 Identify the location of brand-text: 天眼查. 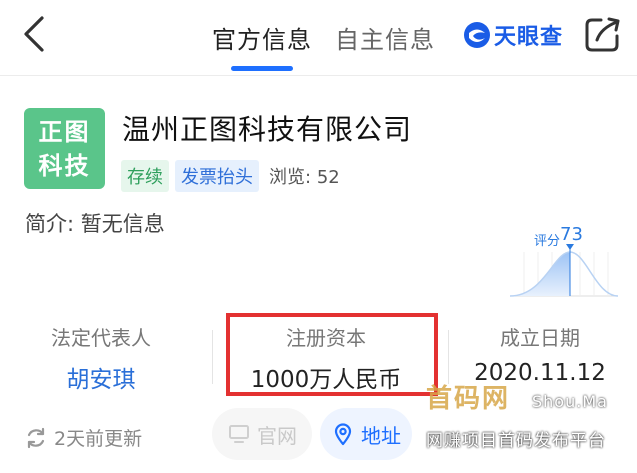
(529, 37).